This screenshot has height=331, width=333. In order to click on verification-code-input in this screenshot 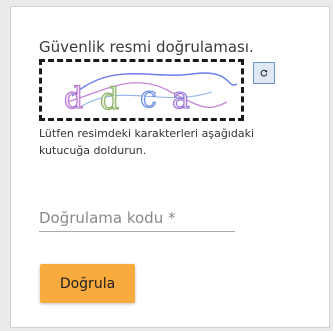, I will do `click(137, 218)`.